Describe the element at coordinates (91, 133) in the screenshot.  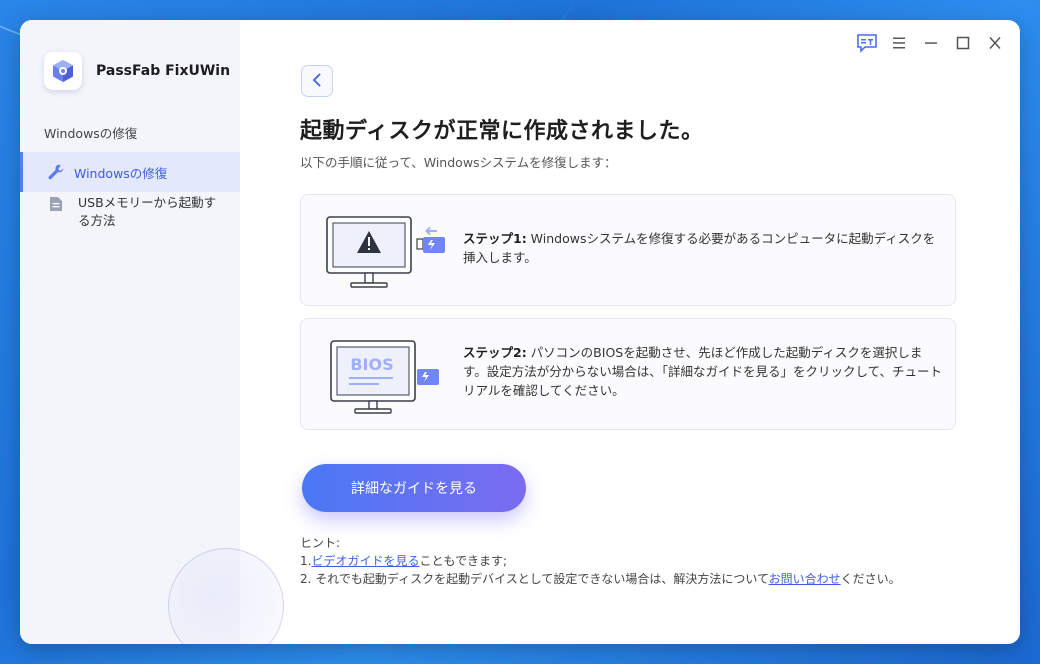
I see `sidebar-section-label: Windowsの修復` at that location.